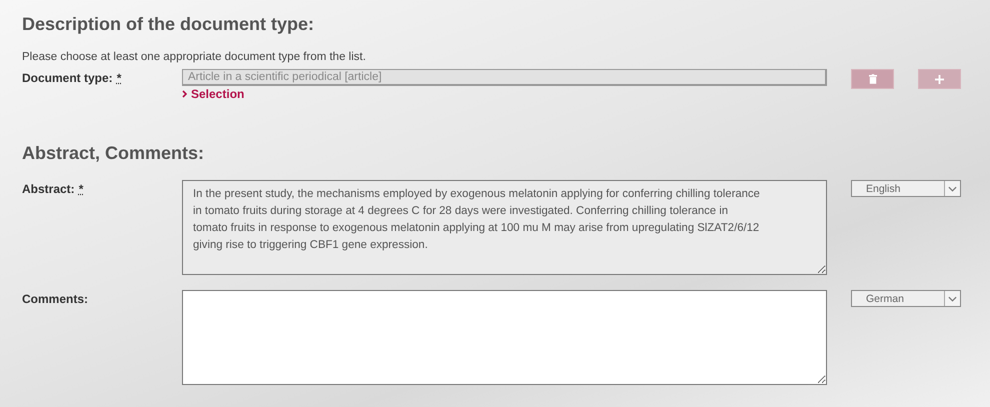 This screenshot has width=990, height=407. What do you see at coordinates (114, 153) in the screenshot?
I see `section-heading: Abstract, Comments:` at bounding box center [114, 153].